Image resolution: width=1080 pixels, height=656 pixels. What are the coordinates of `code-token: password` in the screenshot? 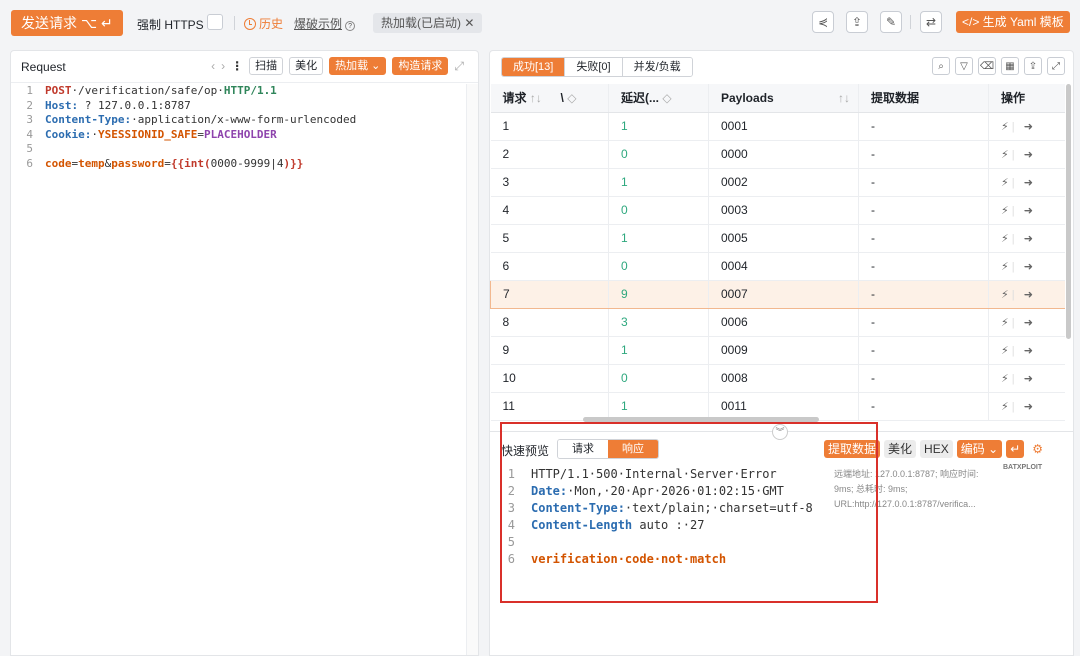 It's located at (138, 163).